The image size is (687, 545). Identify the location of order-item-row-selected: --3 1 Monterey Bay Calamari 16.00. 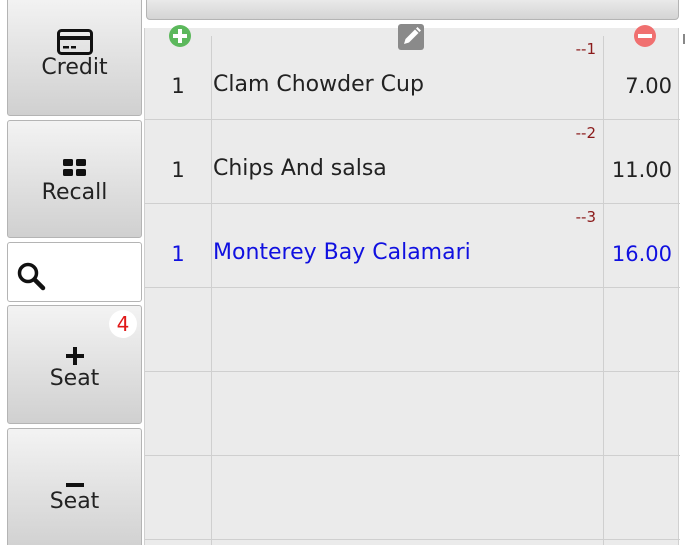
(412, 246).